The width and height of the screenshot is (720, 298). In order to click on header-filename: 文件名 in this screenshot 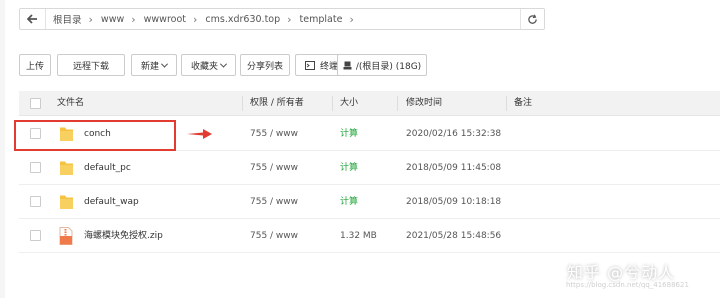, I will do `click(70, 103)`.